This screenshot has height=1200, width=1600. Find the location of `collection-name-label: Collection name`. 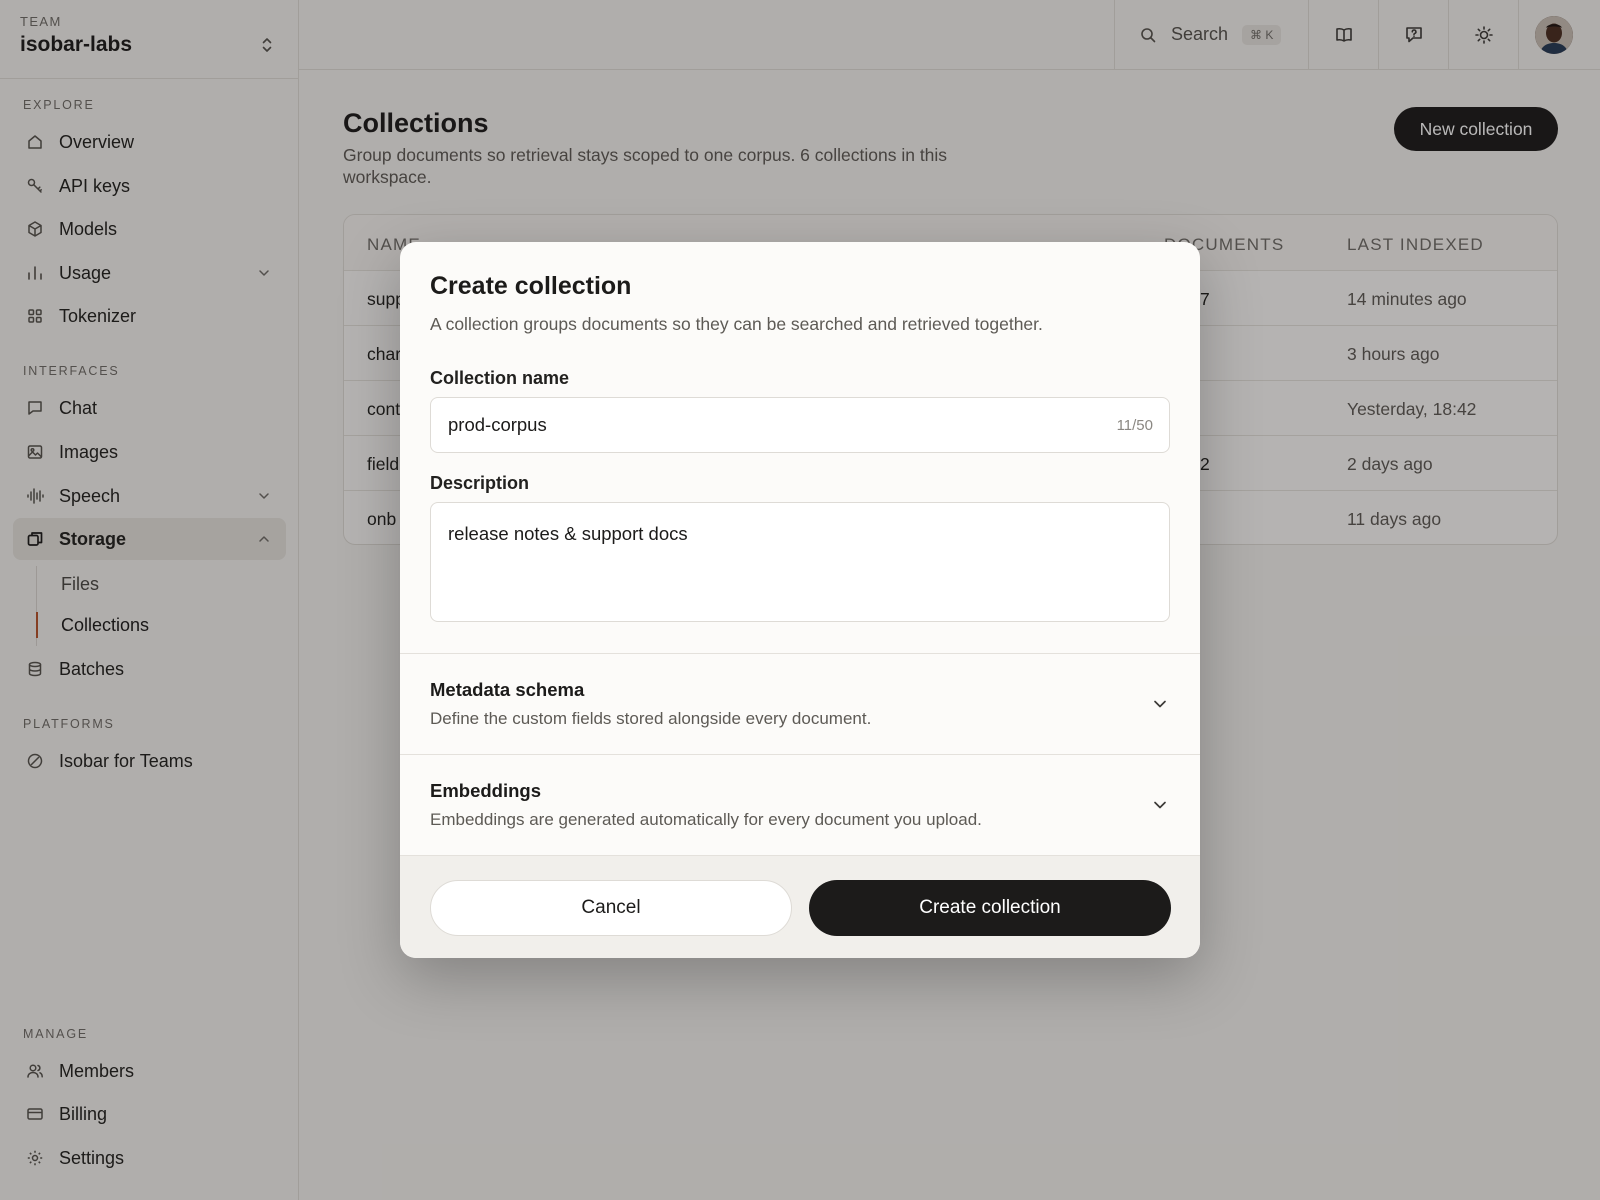

collection-name-label: Collection name is located at coordinates (500, 378).